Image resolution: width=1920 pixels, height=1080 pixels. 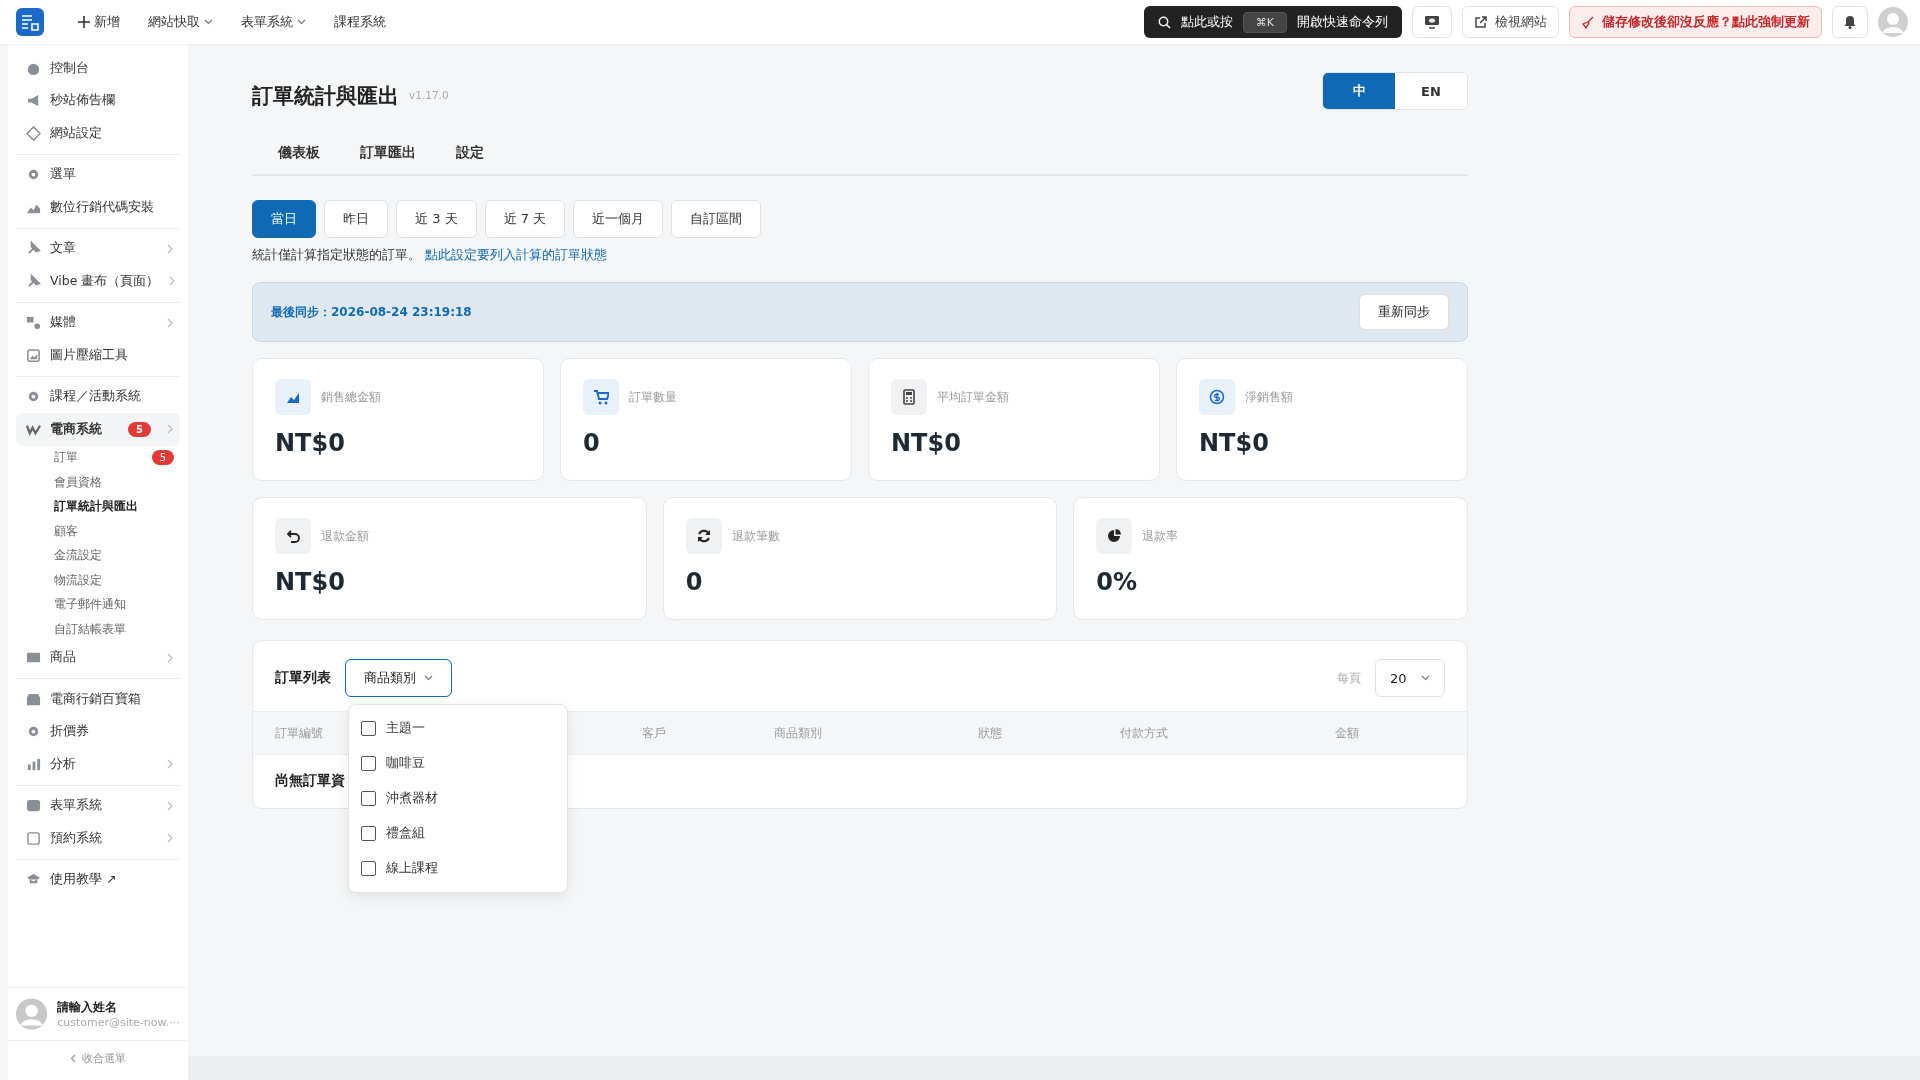 I want to click on category-option: 沖煮器材, so click(x=458, y=798).